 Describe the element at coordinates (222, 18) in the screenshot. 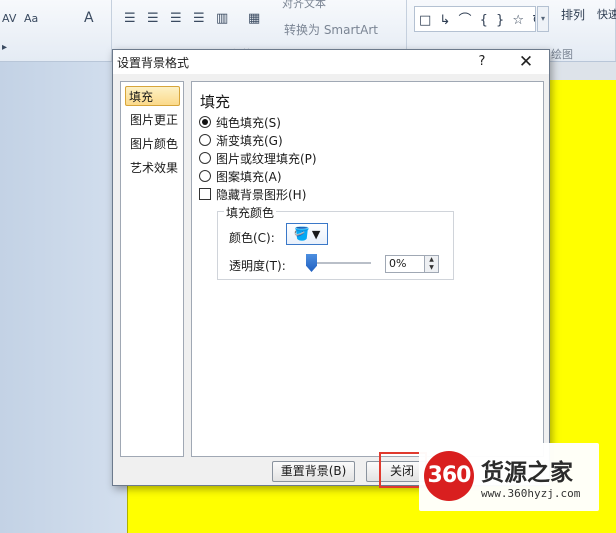

I see `distribute-icon: ▥` at that location.